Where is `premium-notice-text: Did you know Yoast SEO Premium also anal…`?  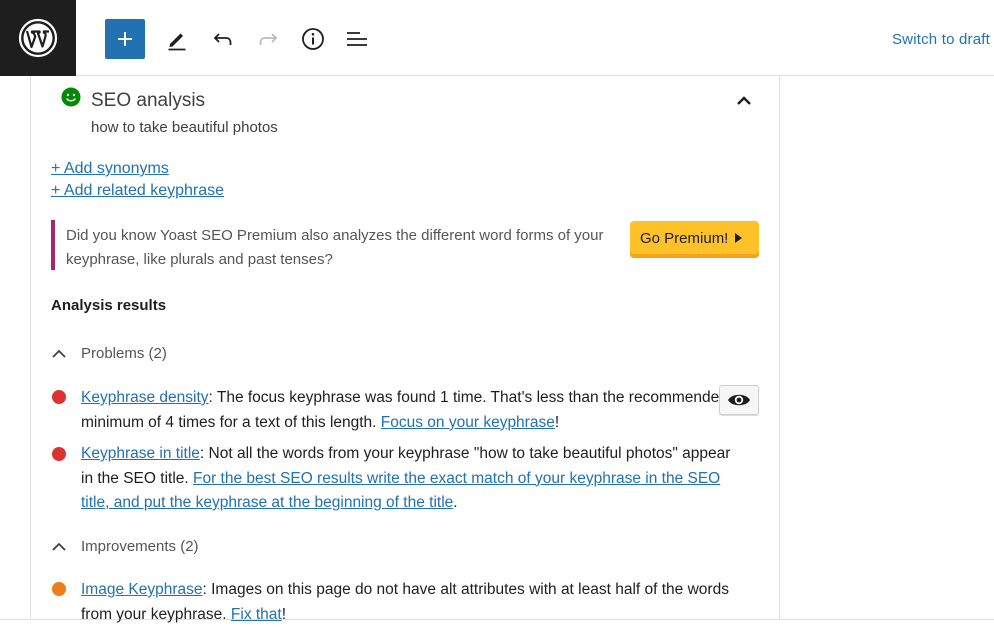
premium-notice-text: Did you know Yoast SEO Premium also anal… is located at coordinates (335, 247).